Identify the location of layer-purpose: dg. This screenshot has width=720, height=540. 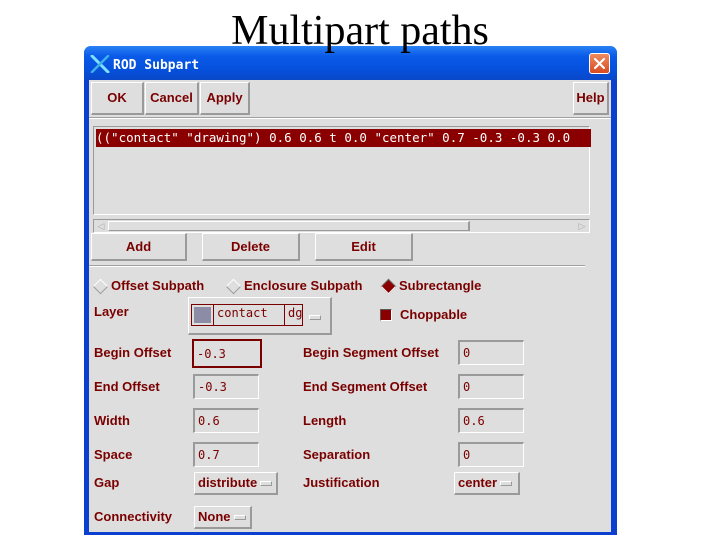
(295, 313).